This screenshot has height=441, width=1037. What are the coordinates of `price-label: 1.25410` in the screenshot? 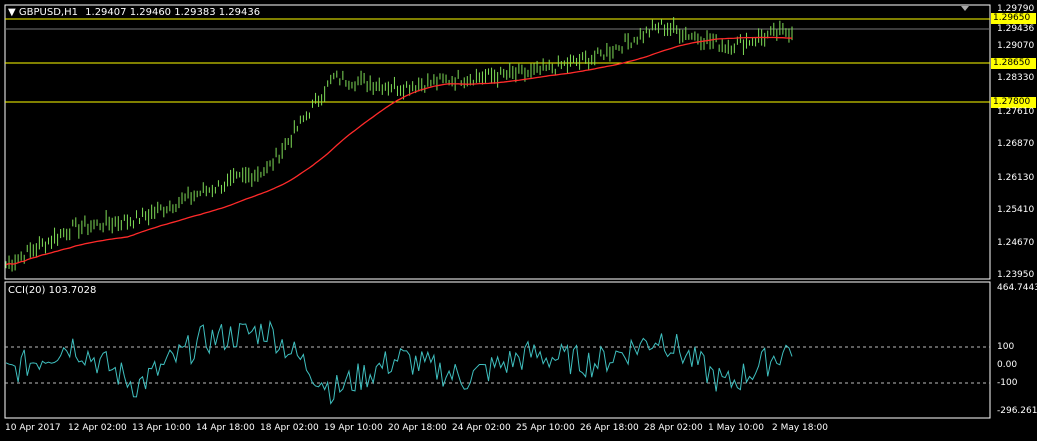 It's located at (1016, 210).